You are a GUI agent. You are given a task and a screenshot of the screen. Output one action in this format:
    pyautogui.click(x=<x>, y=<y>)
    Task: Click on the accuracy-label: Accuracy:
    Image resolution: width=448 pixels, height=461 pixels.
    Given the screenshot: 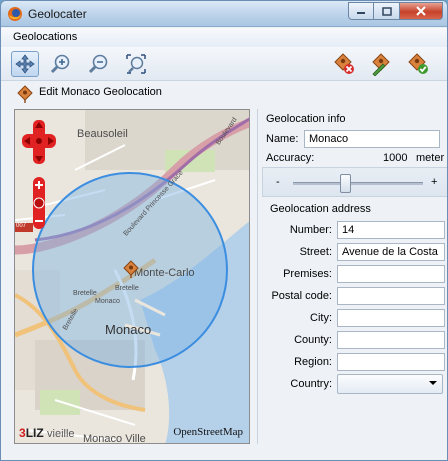 What is the action you would take?
    pyautogui.click(x=290, y=158)
    